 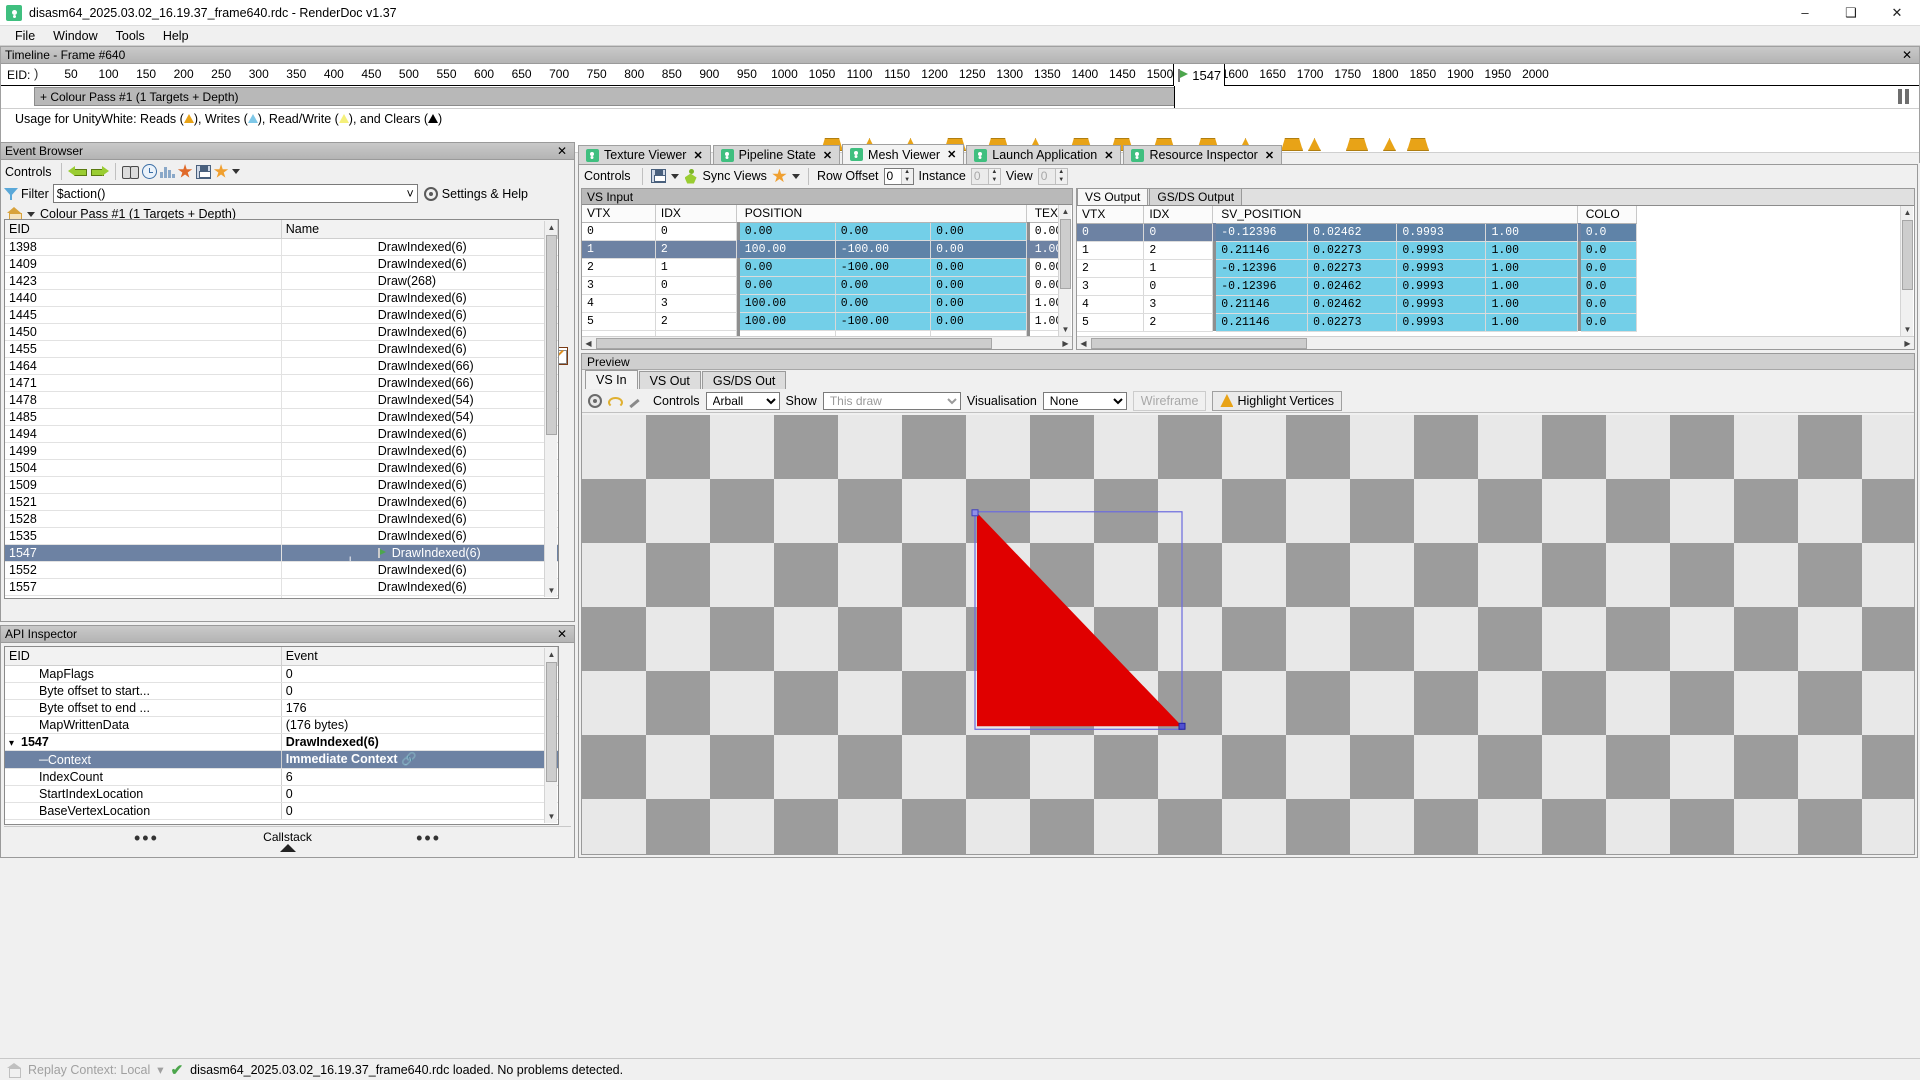 I want to click on pause-icon, so click(x=1904, y=96).